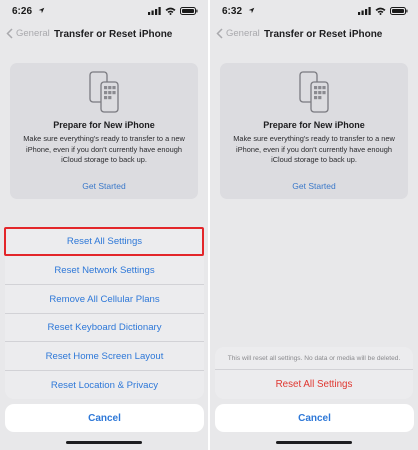 This screenshot has width=418, height=450. Describe the element at coordinates (104, 270) in the screenshot. I see `reset-network-settings-option: Reset Network Settings` at that location.